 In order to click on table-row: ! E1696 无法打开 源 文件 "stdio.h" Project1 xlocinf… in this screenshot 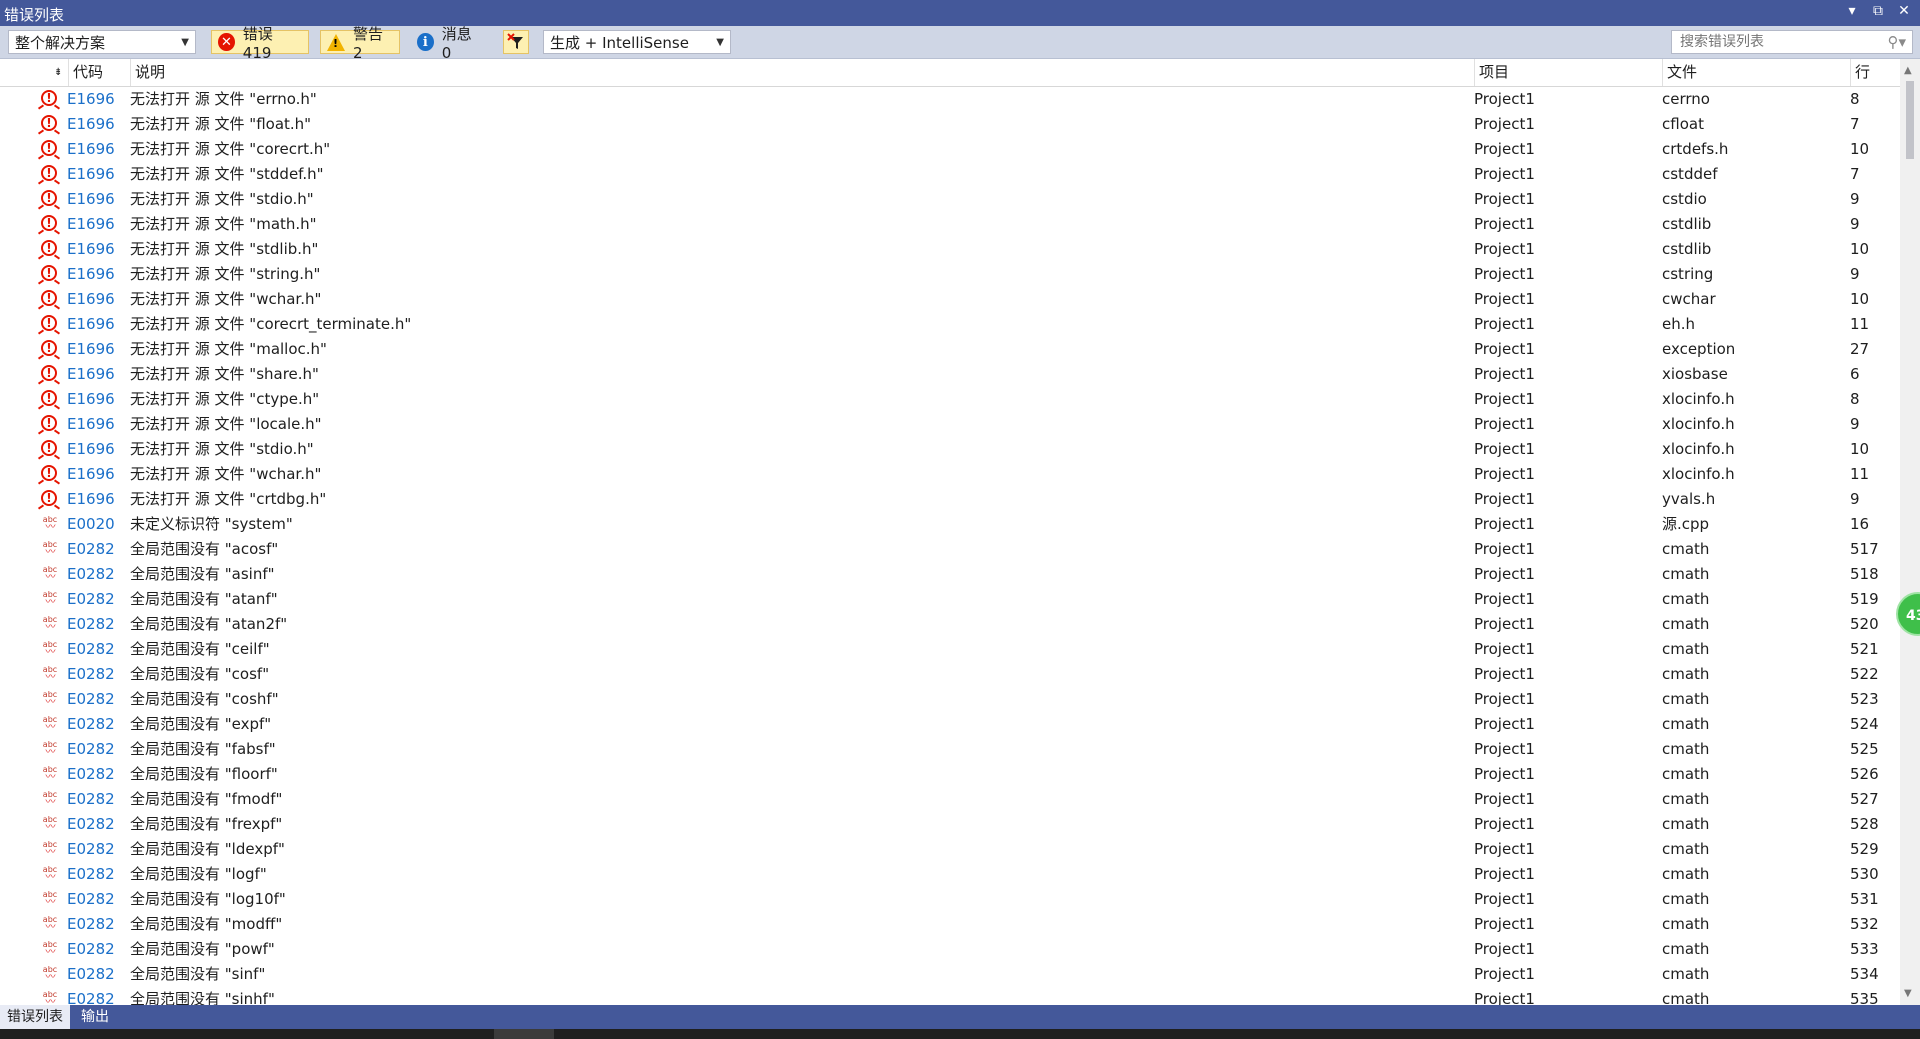, I will do `click(950, 449)`.